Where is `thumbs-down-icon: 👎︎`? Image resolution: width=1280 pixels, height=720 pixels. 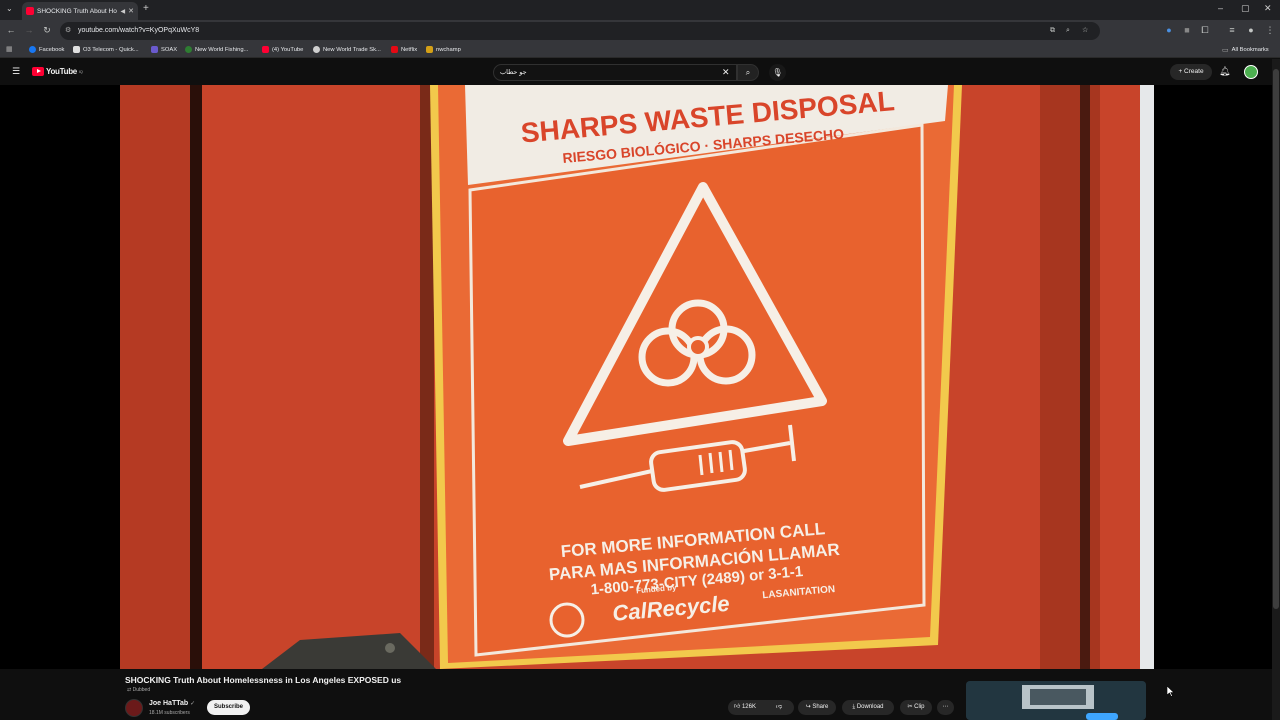
thumbs-down-icon: 👎︎ is located at coordinates (779, 707).